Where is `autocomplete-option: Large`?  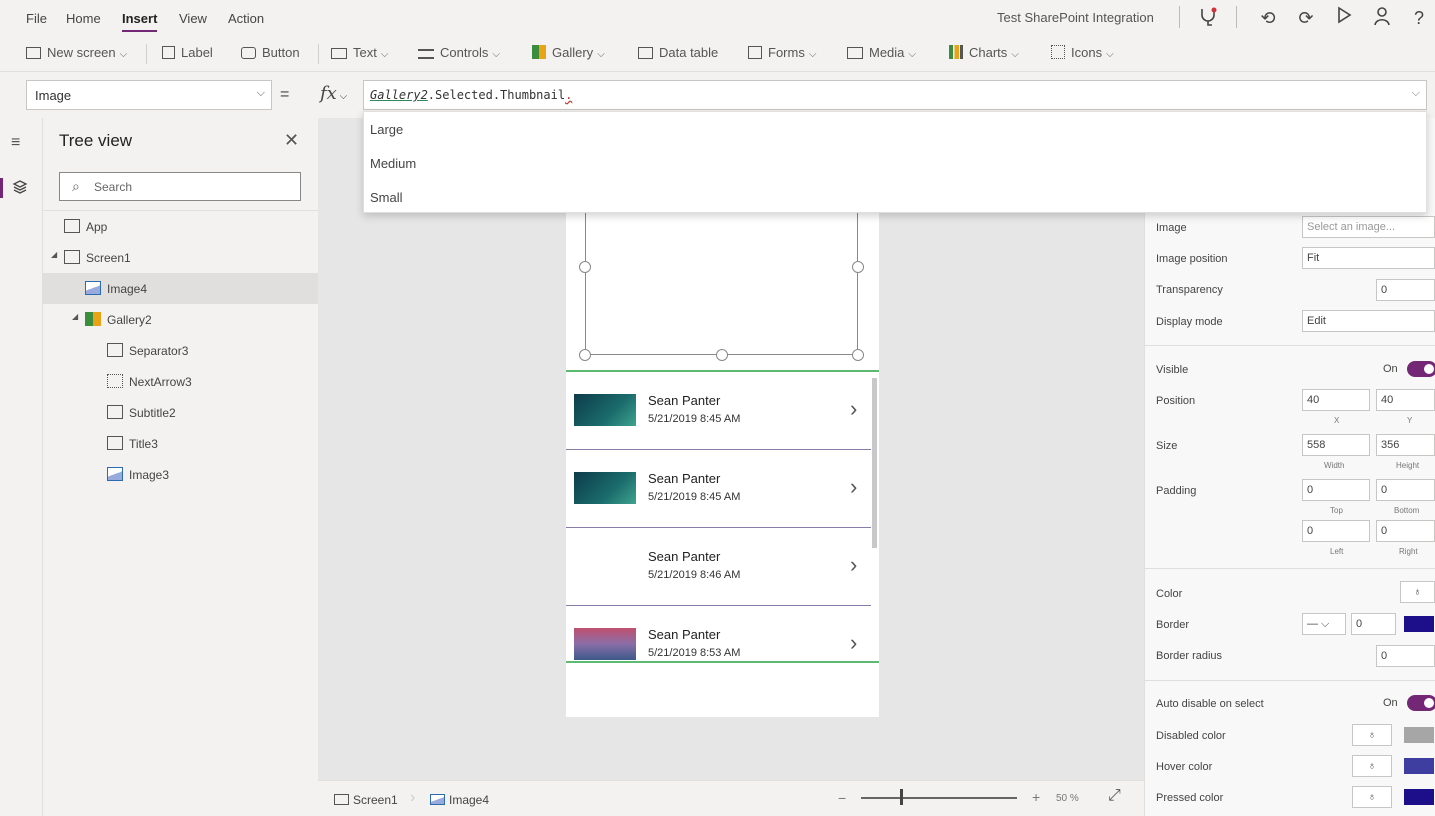 autocomplete-option: Large is located at coordinates (386, 129).